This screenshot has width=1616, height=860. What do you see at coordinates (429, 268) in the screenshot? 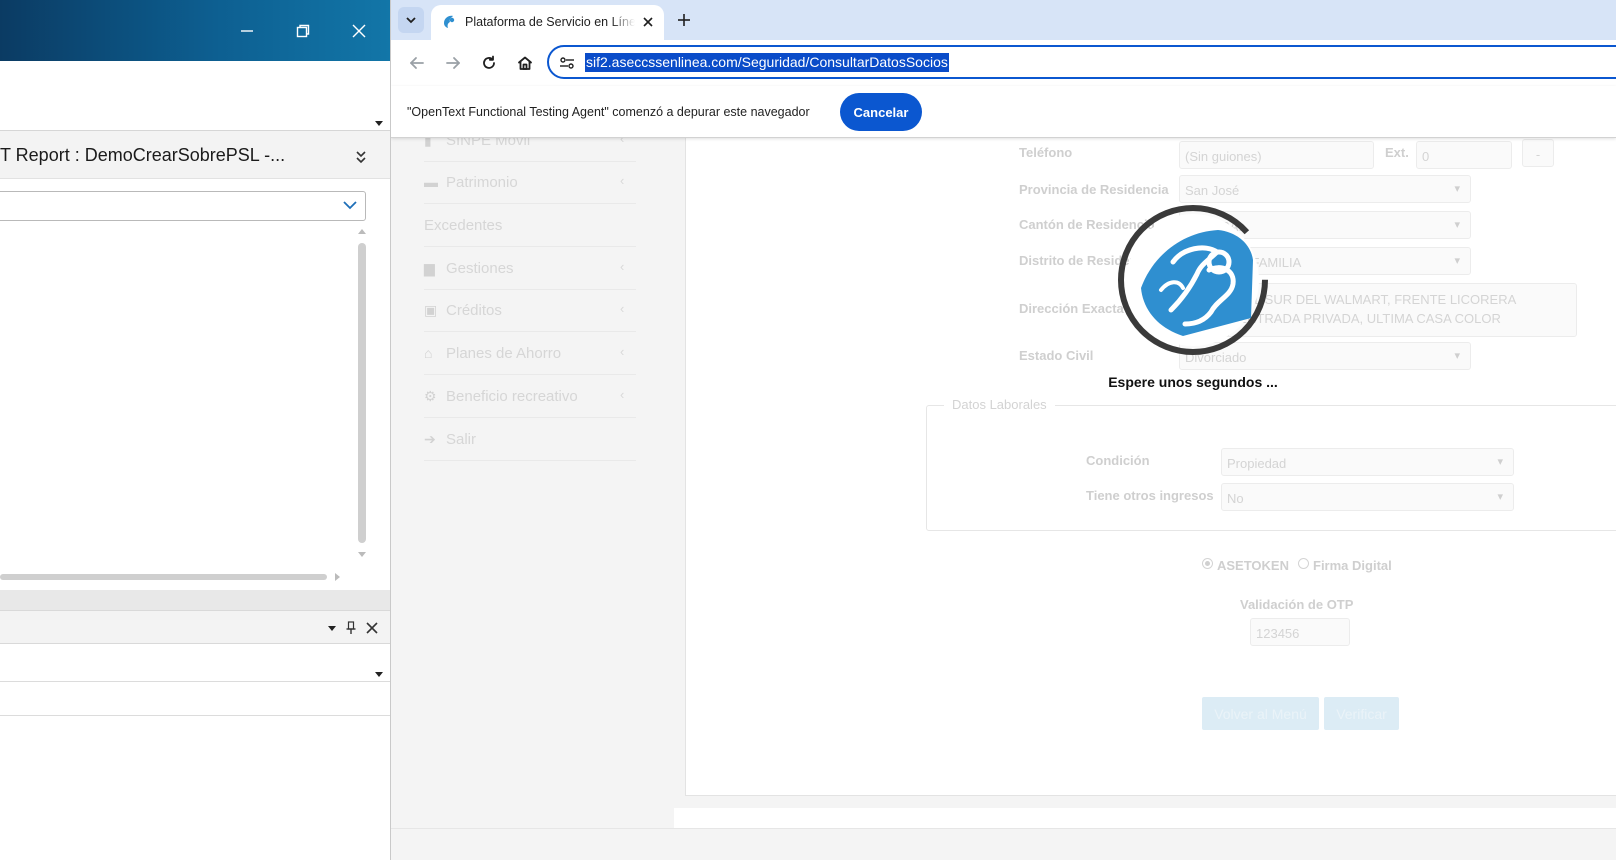
I see `briefcase-icon: ▆` at bounding box center [429, 268].